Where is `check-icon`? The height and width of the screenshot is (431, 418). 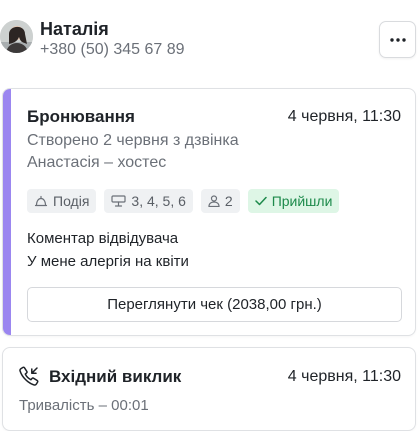
check-icon is located at coordinates (260, 201).